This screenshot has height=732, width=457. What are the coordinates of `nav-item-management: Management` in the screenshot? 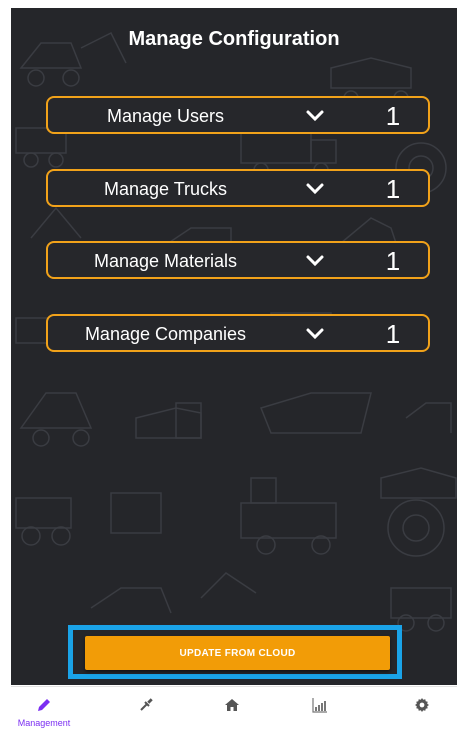 It's located at (44, 709).